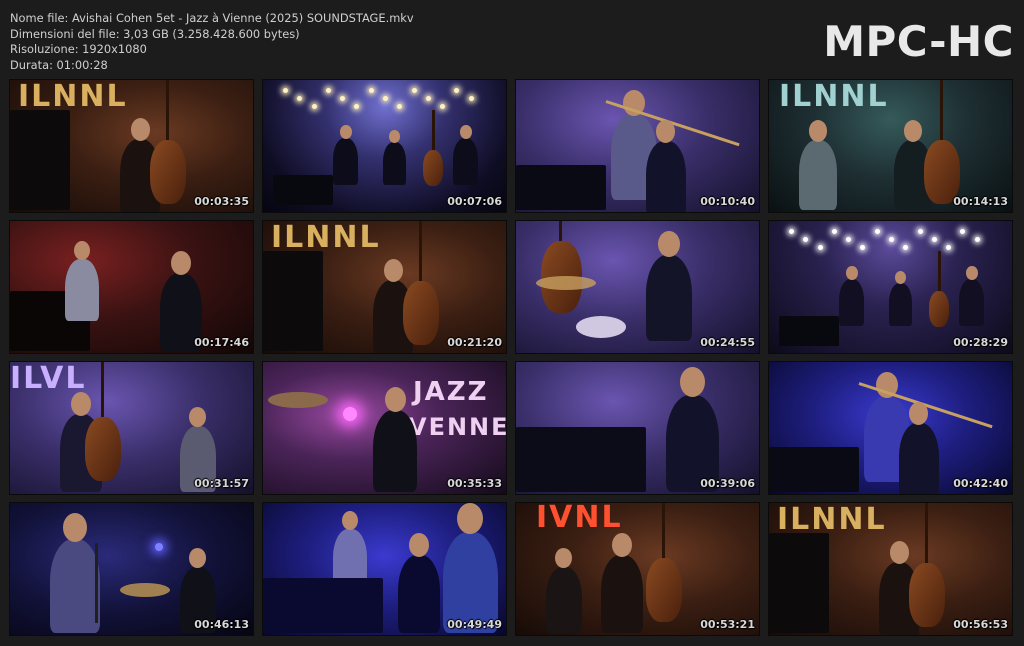 Image resolution: width=1024 pixels, height=646 pixels. What do you see at coordinates (474, 342) in the screenshot?
I see `thumbnail-timestamp: 00:21:20` at bounding box center [474, 342].